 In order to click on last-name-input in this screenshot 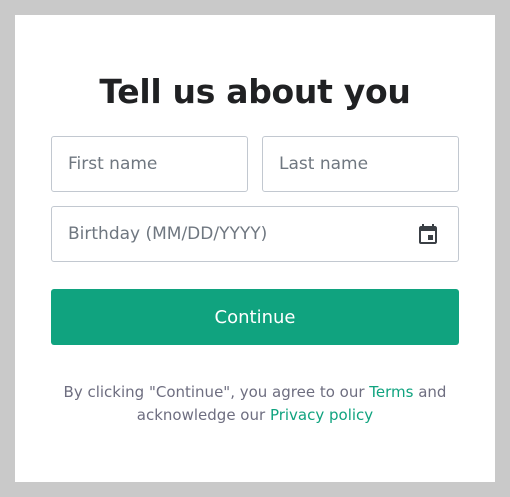, I will do `click(360, 164)`.